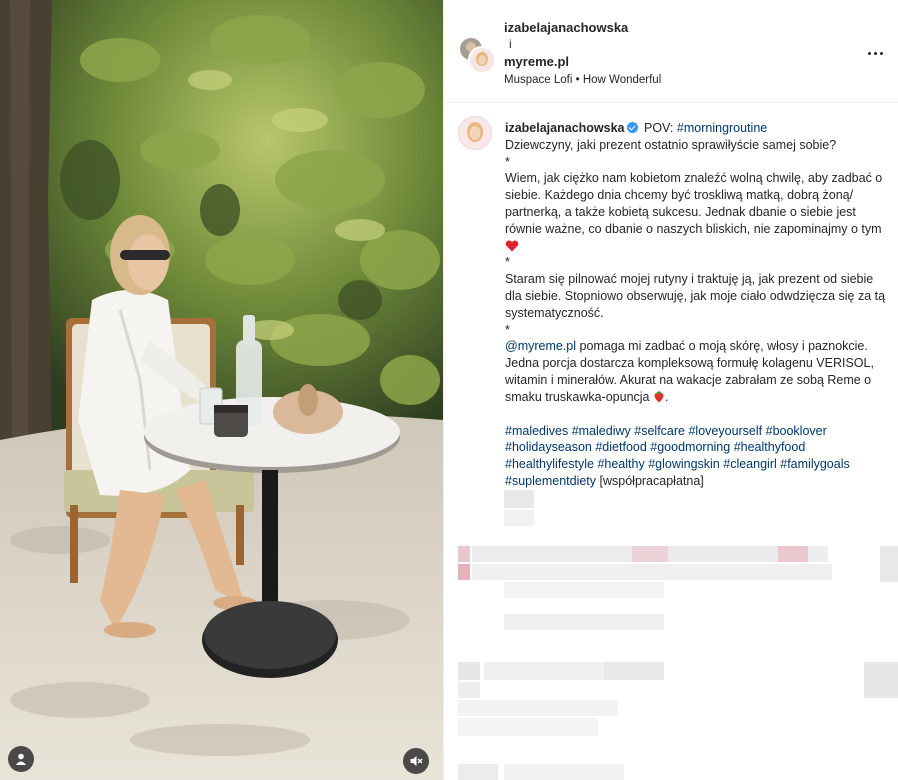 The width and height of the screenshot is (898, 780). Describe the element at coordinates (622, 80) in the screenshot. I see `audio-title: How Wonderful` at that location.